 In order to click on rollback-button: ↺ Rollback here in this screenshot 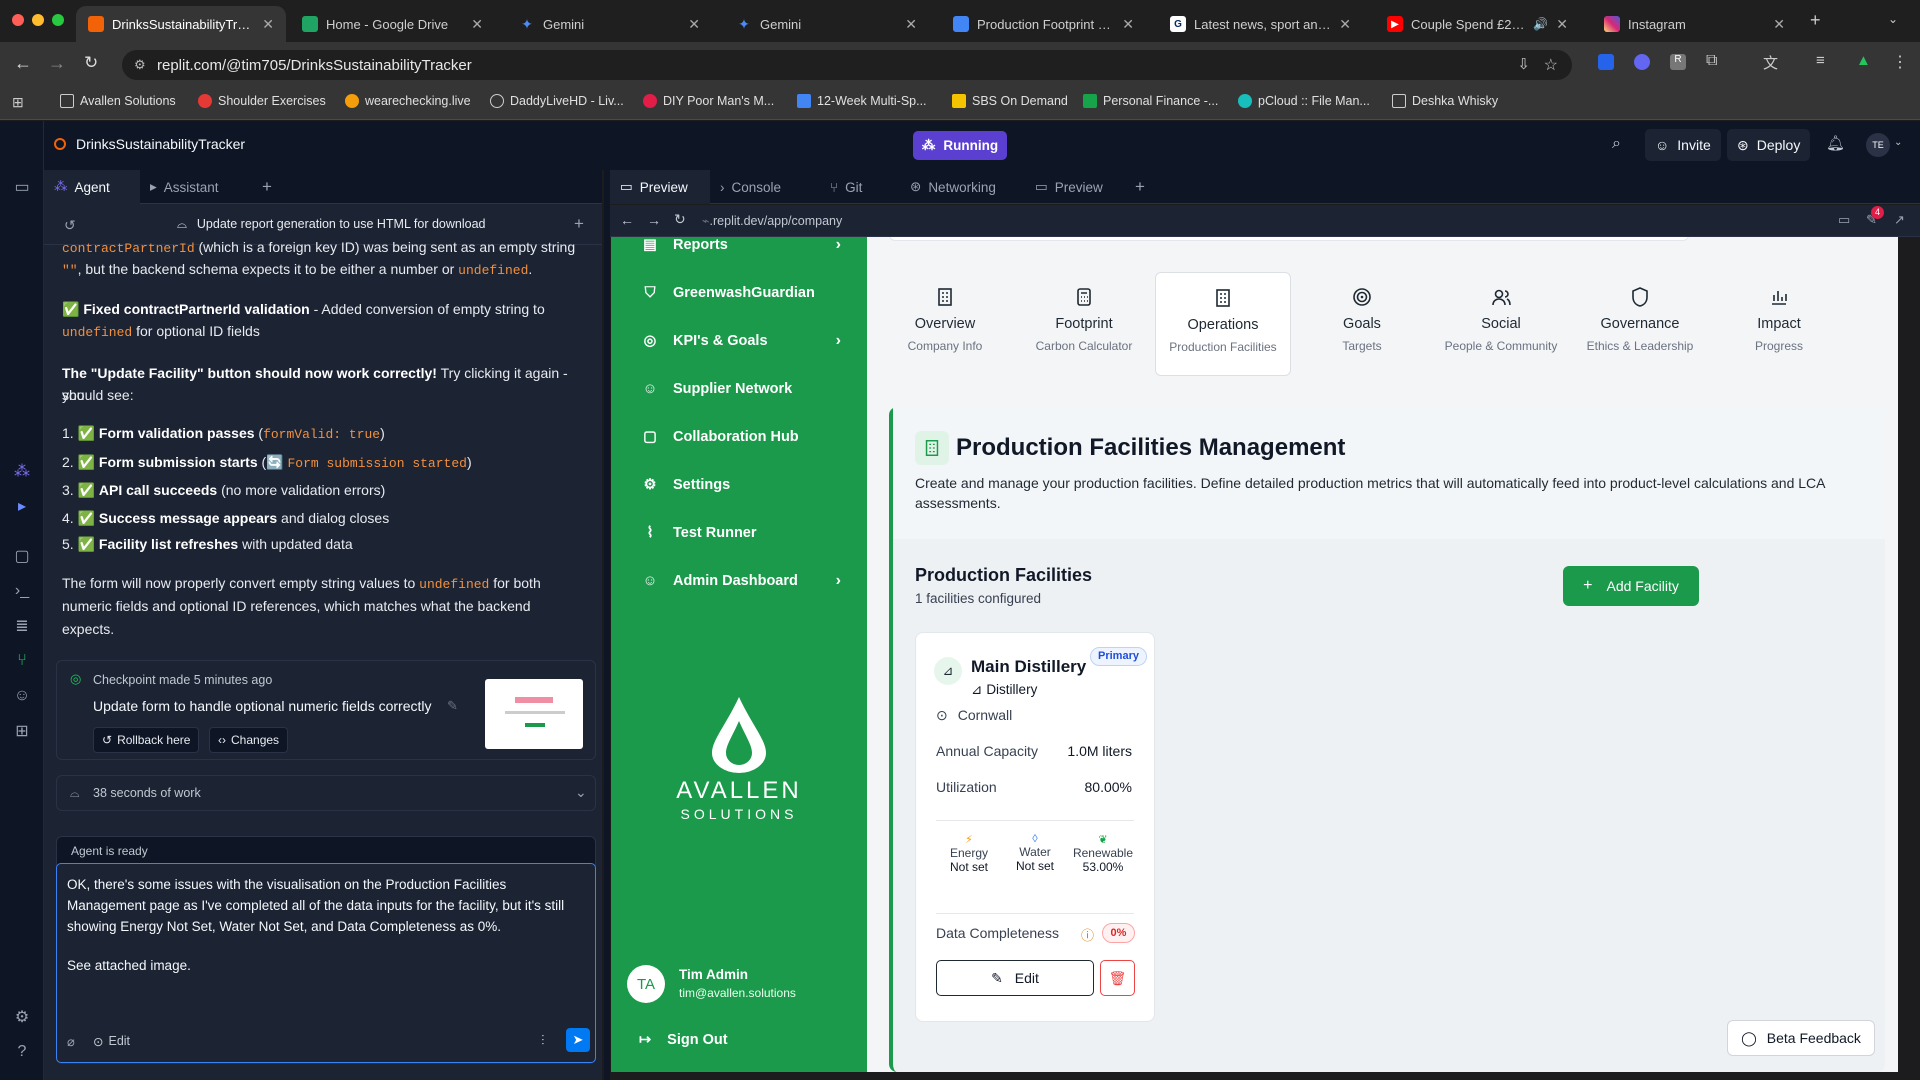, I will do `click(146, 740)`.